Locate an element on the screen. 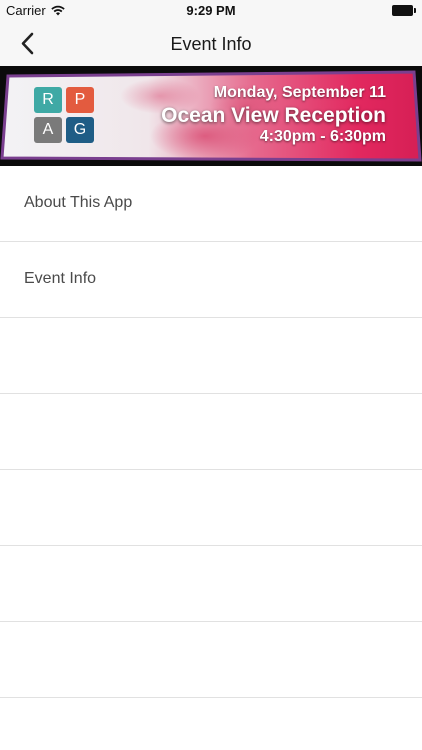  logo-tile-a: A is located at coordinates (48, 130).